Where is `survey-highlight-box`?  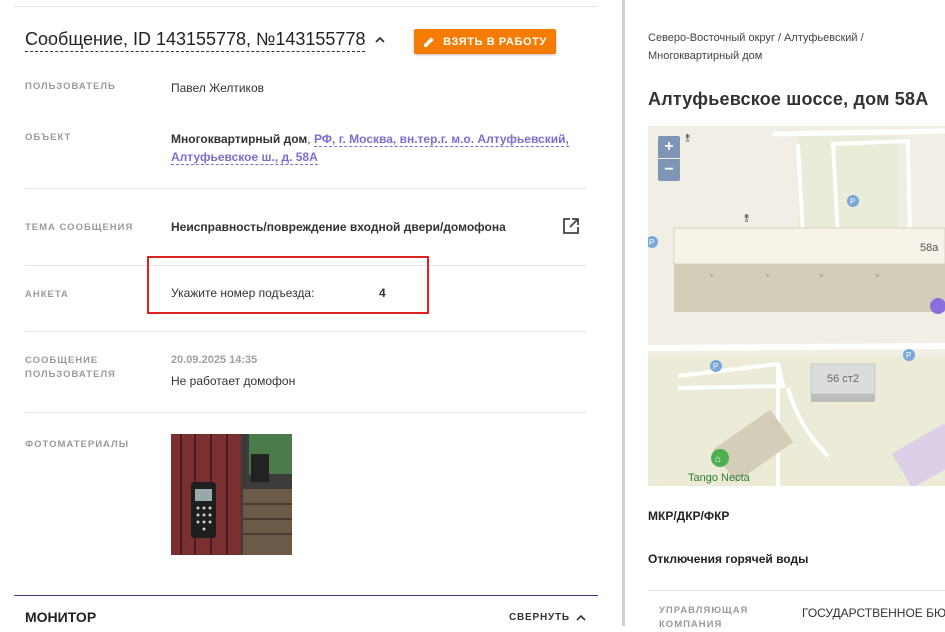
survey-highlight-box is located at coordinates (288, 285).